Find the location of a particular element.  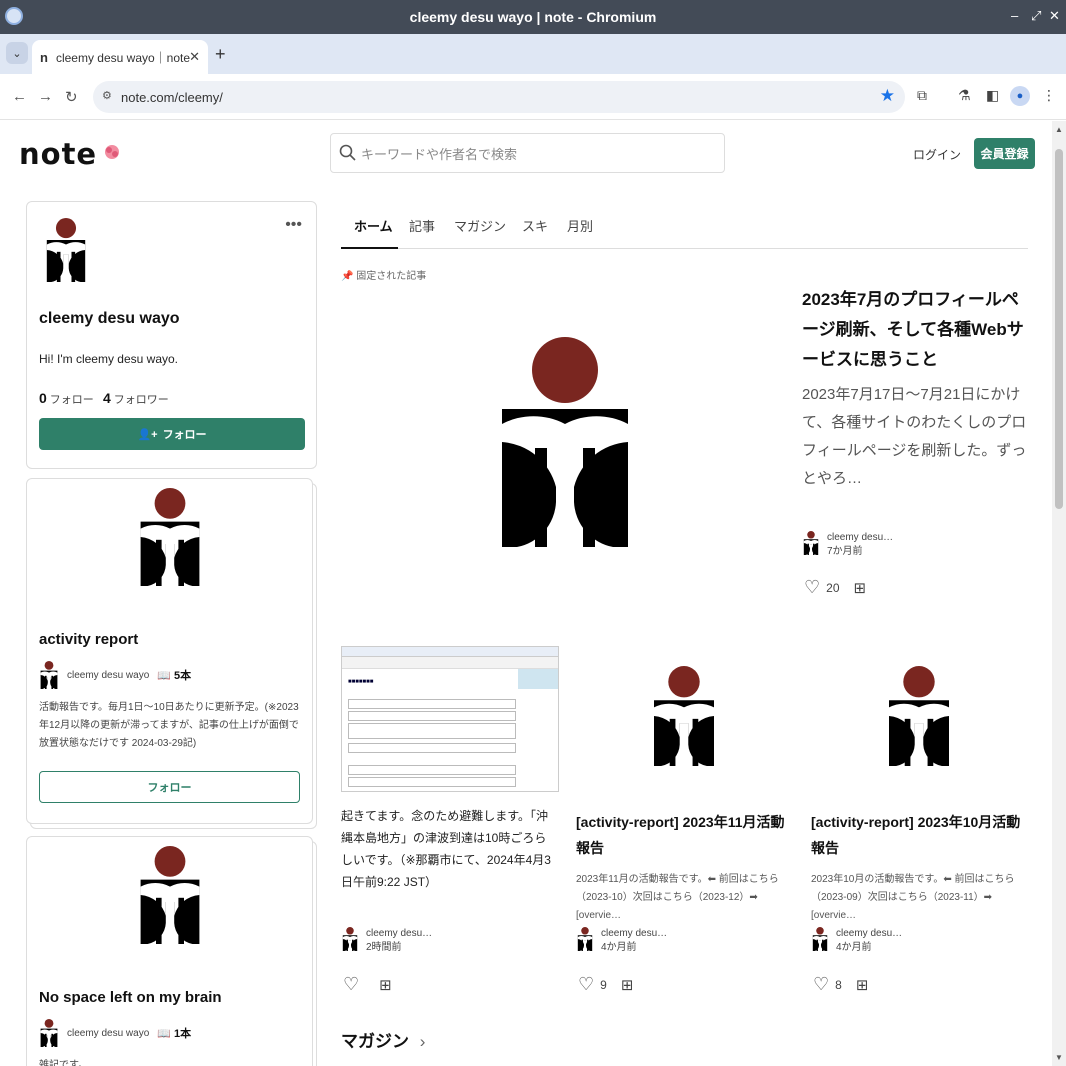

like-count: 20 is located at coordinates (833, 587).